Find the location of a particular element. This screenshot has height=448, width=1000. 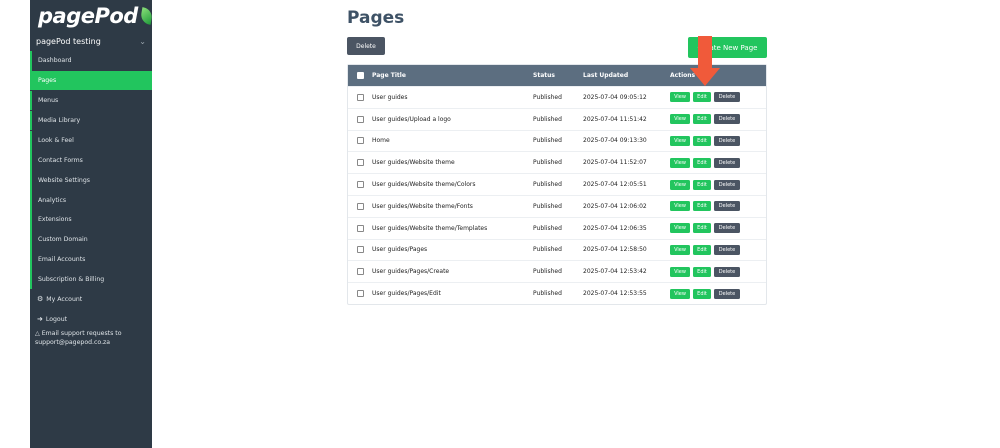

leaf-icon is located at coordinates (146, 16).